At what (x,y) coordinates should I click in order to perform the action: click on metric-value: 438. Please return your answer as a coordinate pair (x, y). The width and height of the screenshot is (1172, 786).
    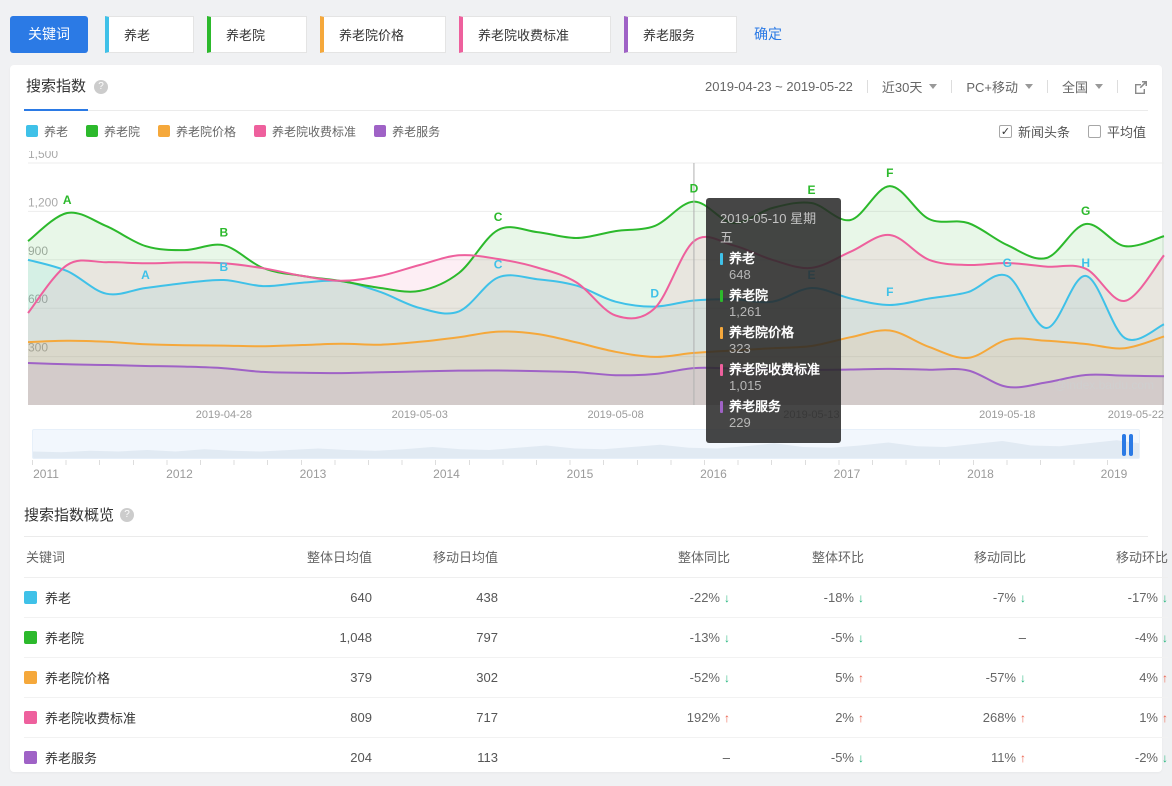
    Looking at the image, I should click on (487, 597).